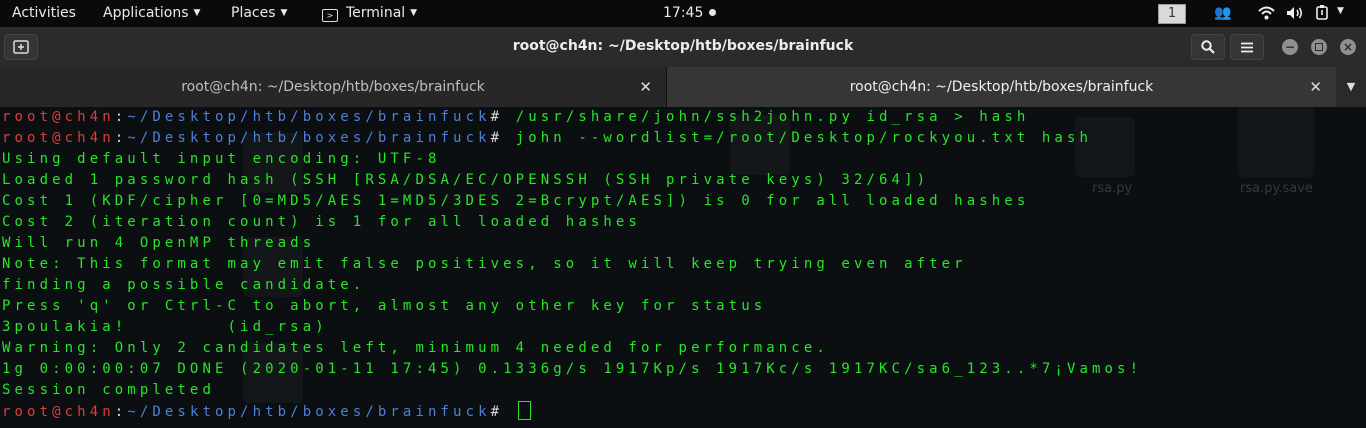 The height and width of the screenshot is (428, 1366). I want to click on notification-dot-icon, so click(713, 12).